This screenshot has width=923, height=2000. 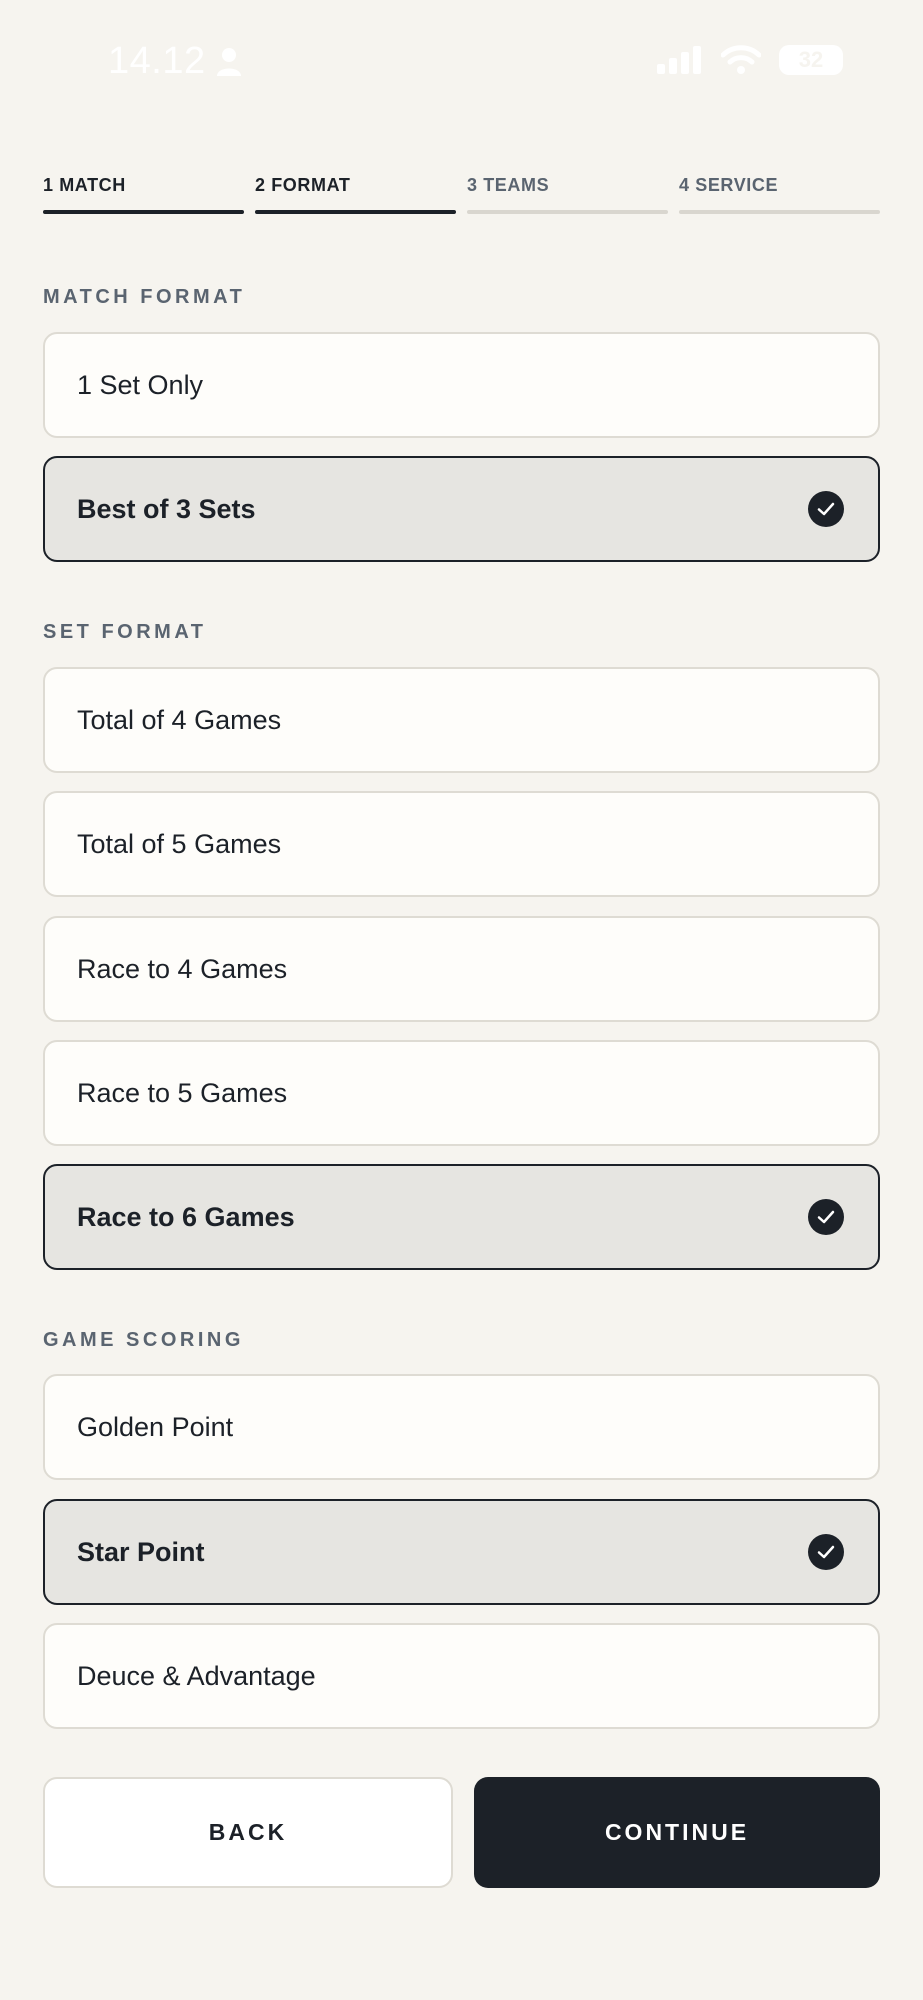 What do you see at coordinates (84, 185) in the screenshot?
I see `step-label: 1 MATCH` at bounding box center [84, 185].